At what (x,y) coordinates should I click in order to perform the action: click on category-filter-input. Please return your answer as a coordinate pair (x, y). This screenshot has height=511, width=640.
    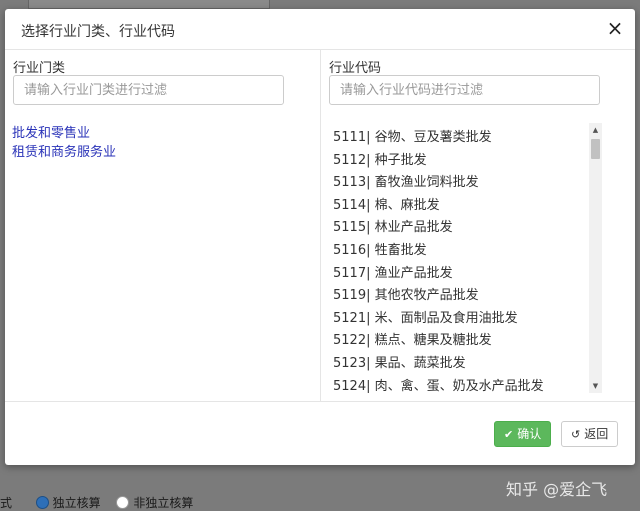
    Looking at the image, I should click on (148, 90).